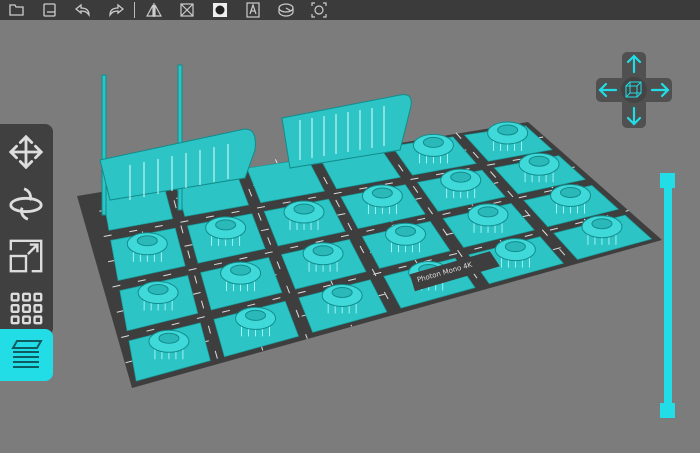 The width and height of the screenshot is (700, 453). I want to click on scale-icon, so click(26, 256).